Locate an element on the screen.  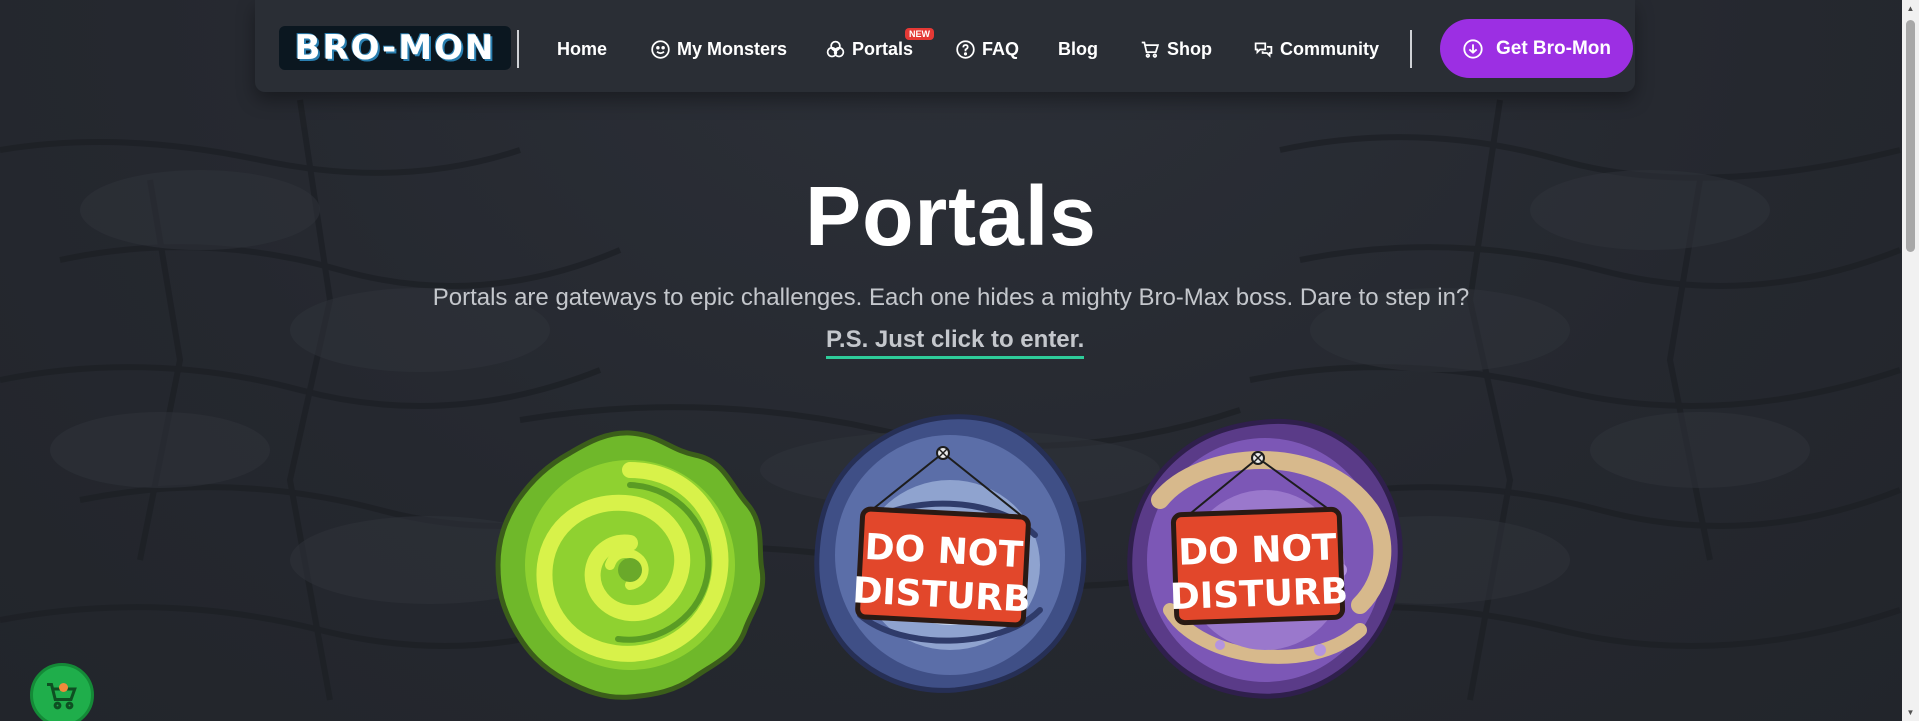
nav-faq-label: FAQ is located at coordinates (1001, 48).